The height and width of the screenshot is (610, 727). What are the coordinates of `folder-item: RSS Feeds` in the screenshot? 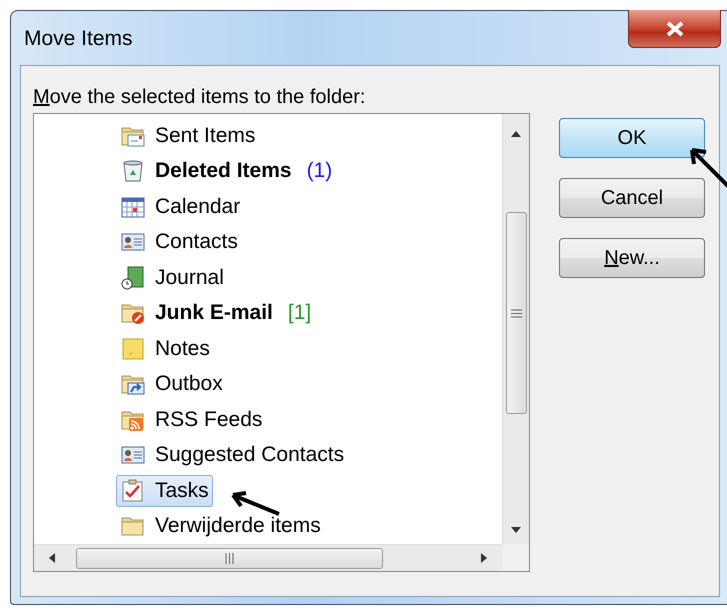 It's located at (191, 420).